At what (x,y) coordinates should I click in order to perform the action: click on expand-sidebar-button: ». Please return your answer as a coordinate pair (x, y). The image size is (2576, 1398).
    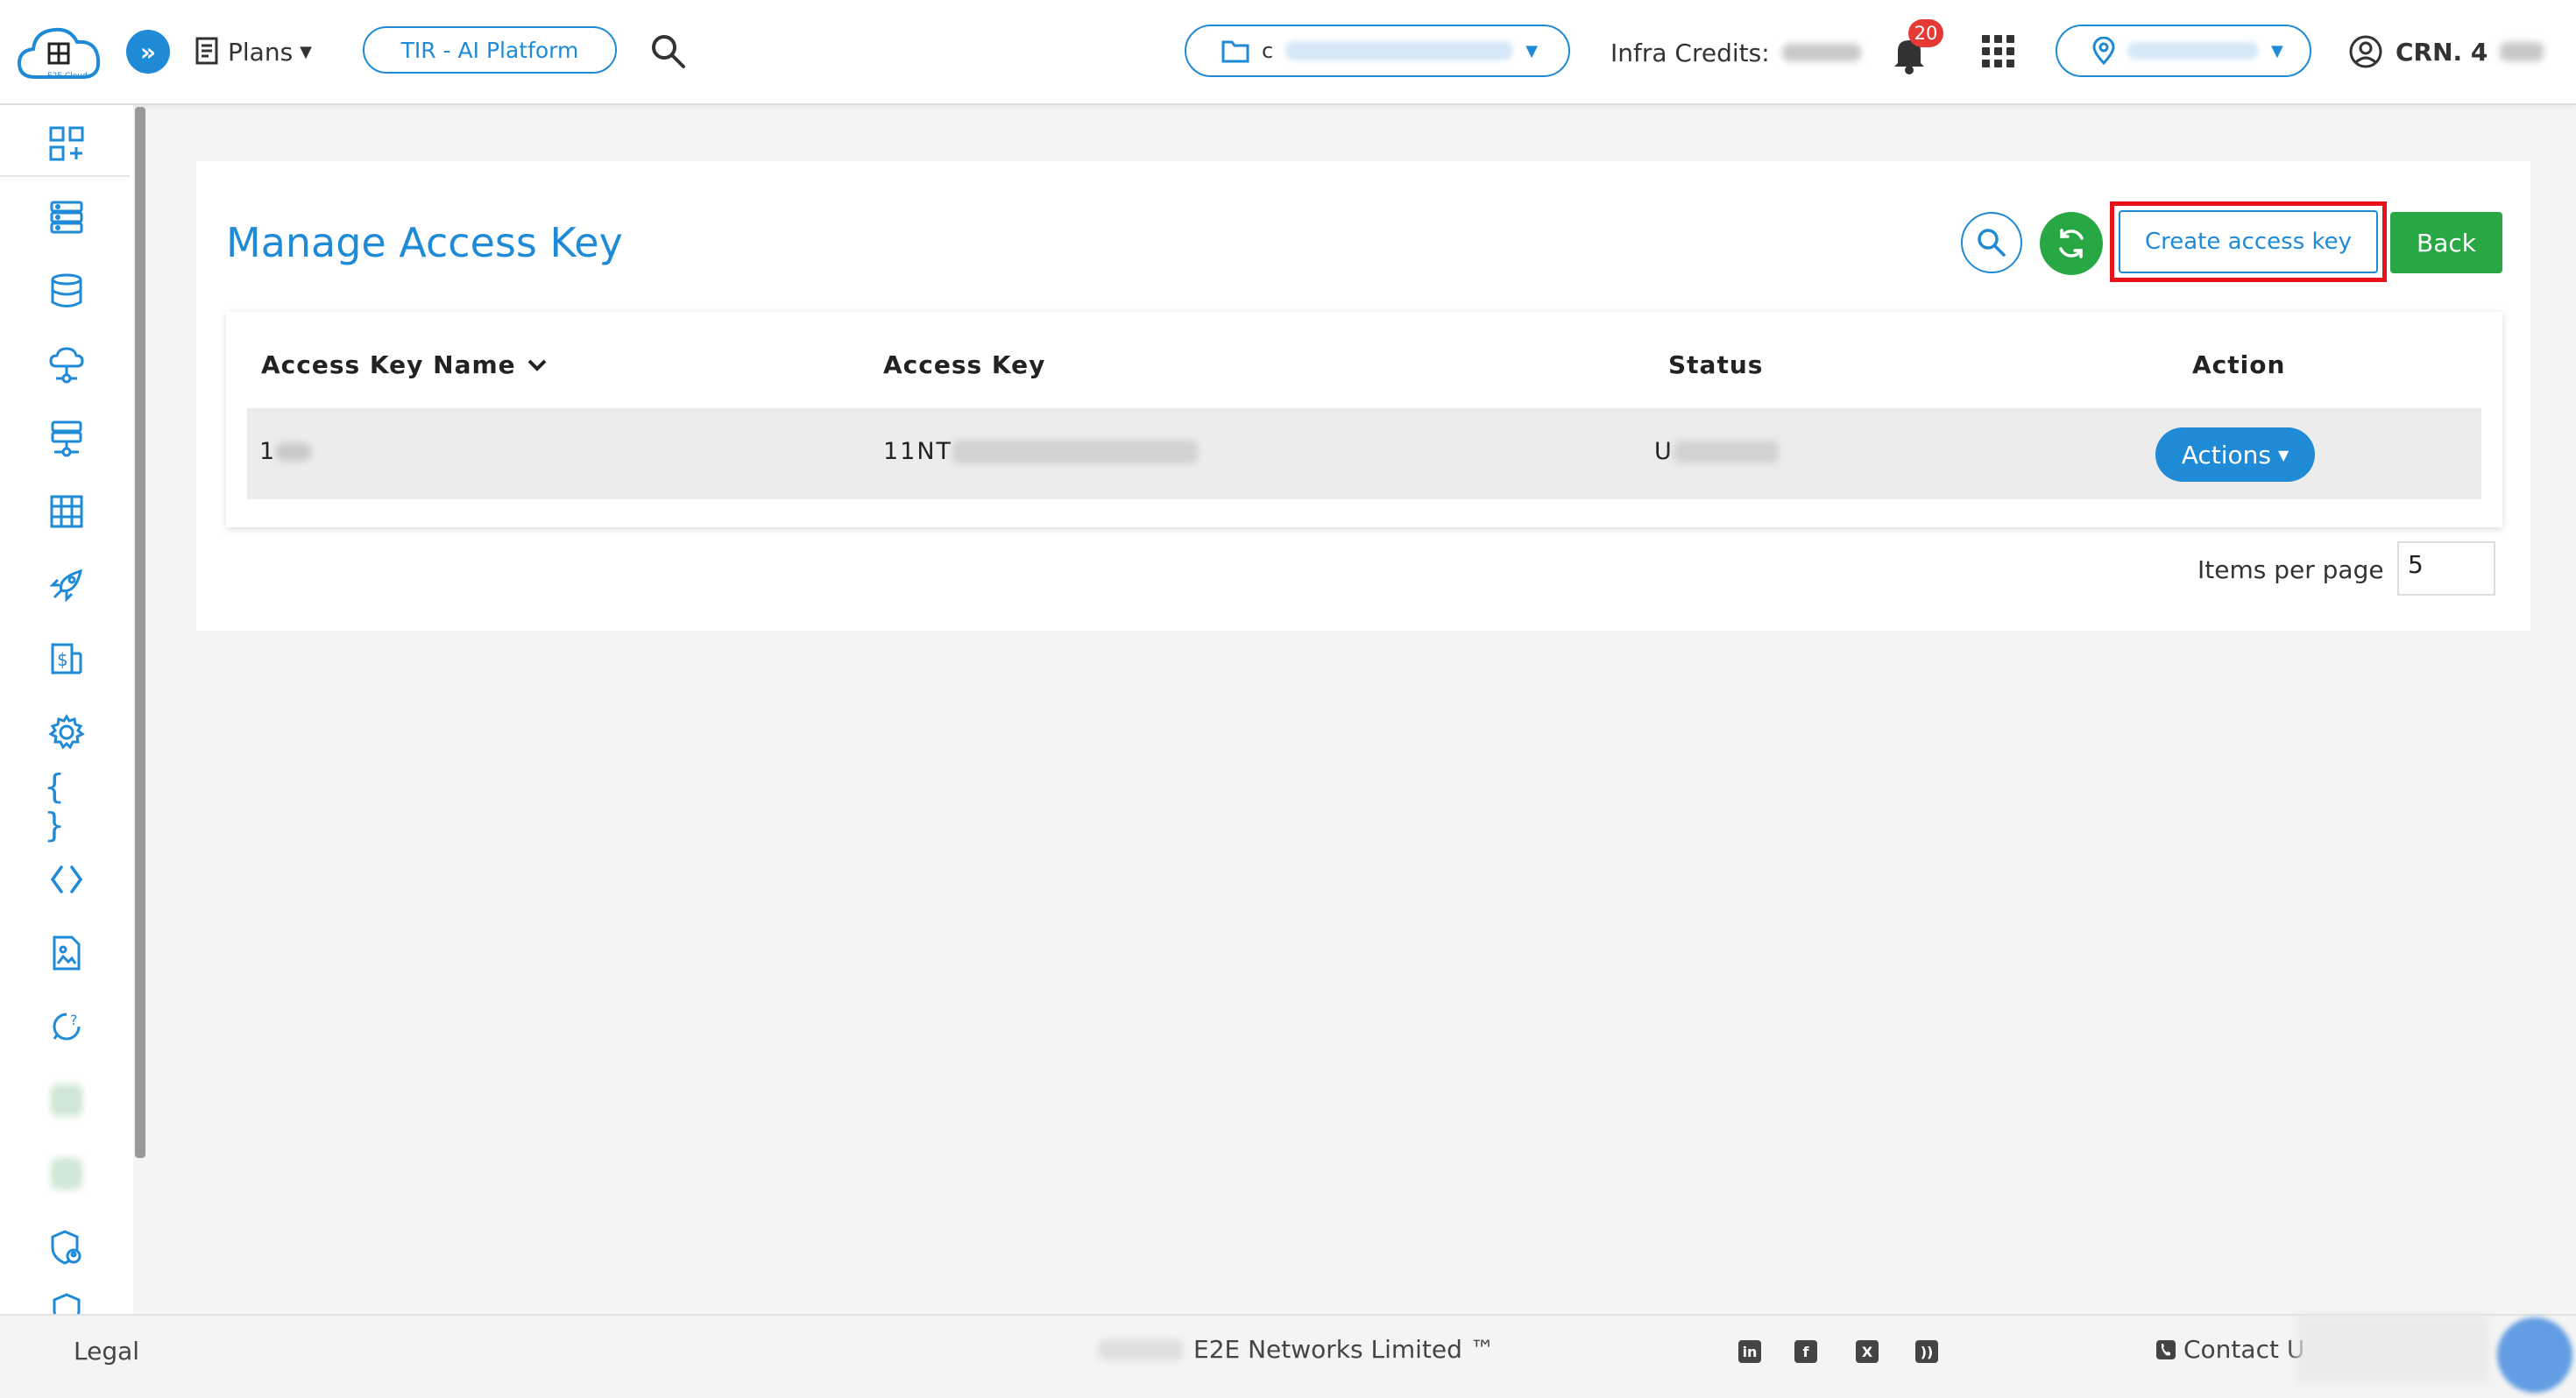
    Looking at the image, I should click on (148, 52).